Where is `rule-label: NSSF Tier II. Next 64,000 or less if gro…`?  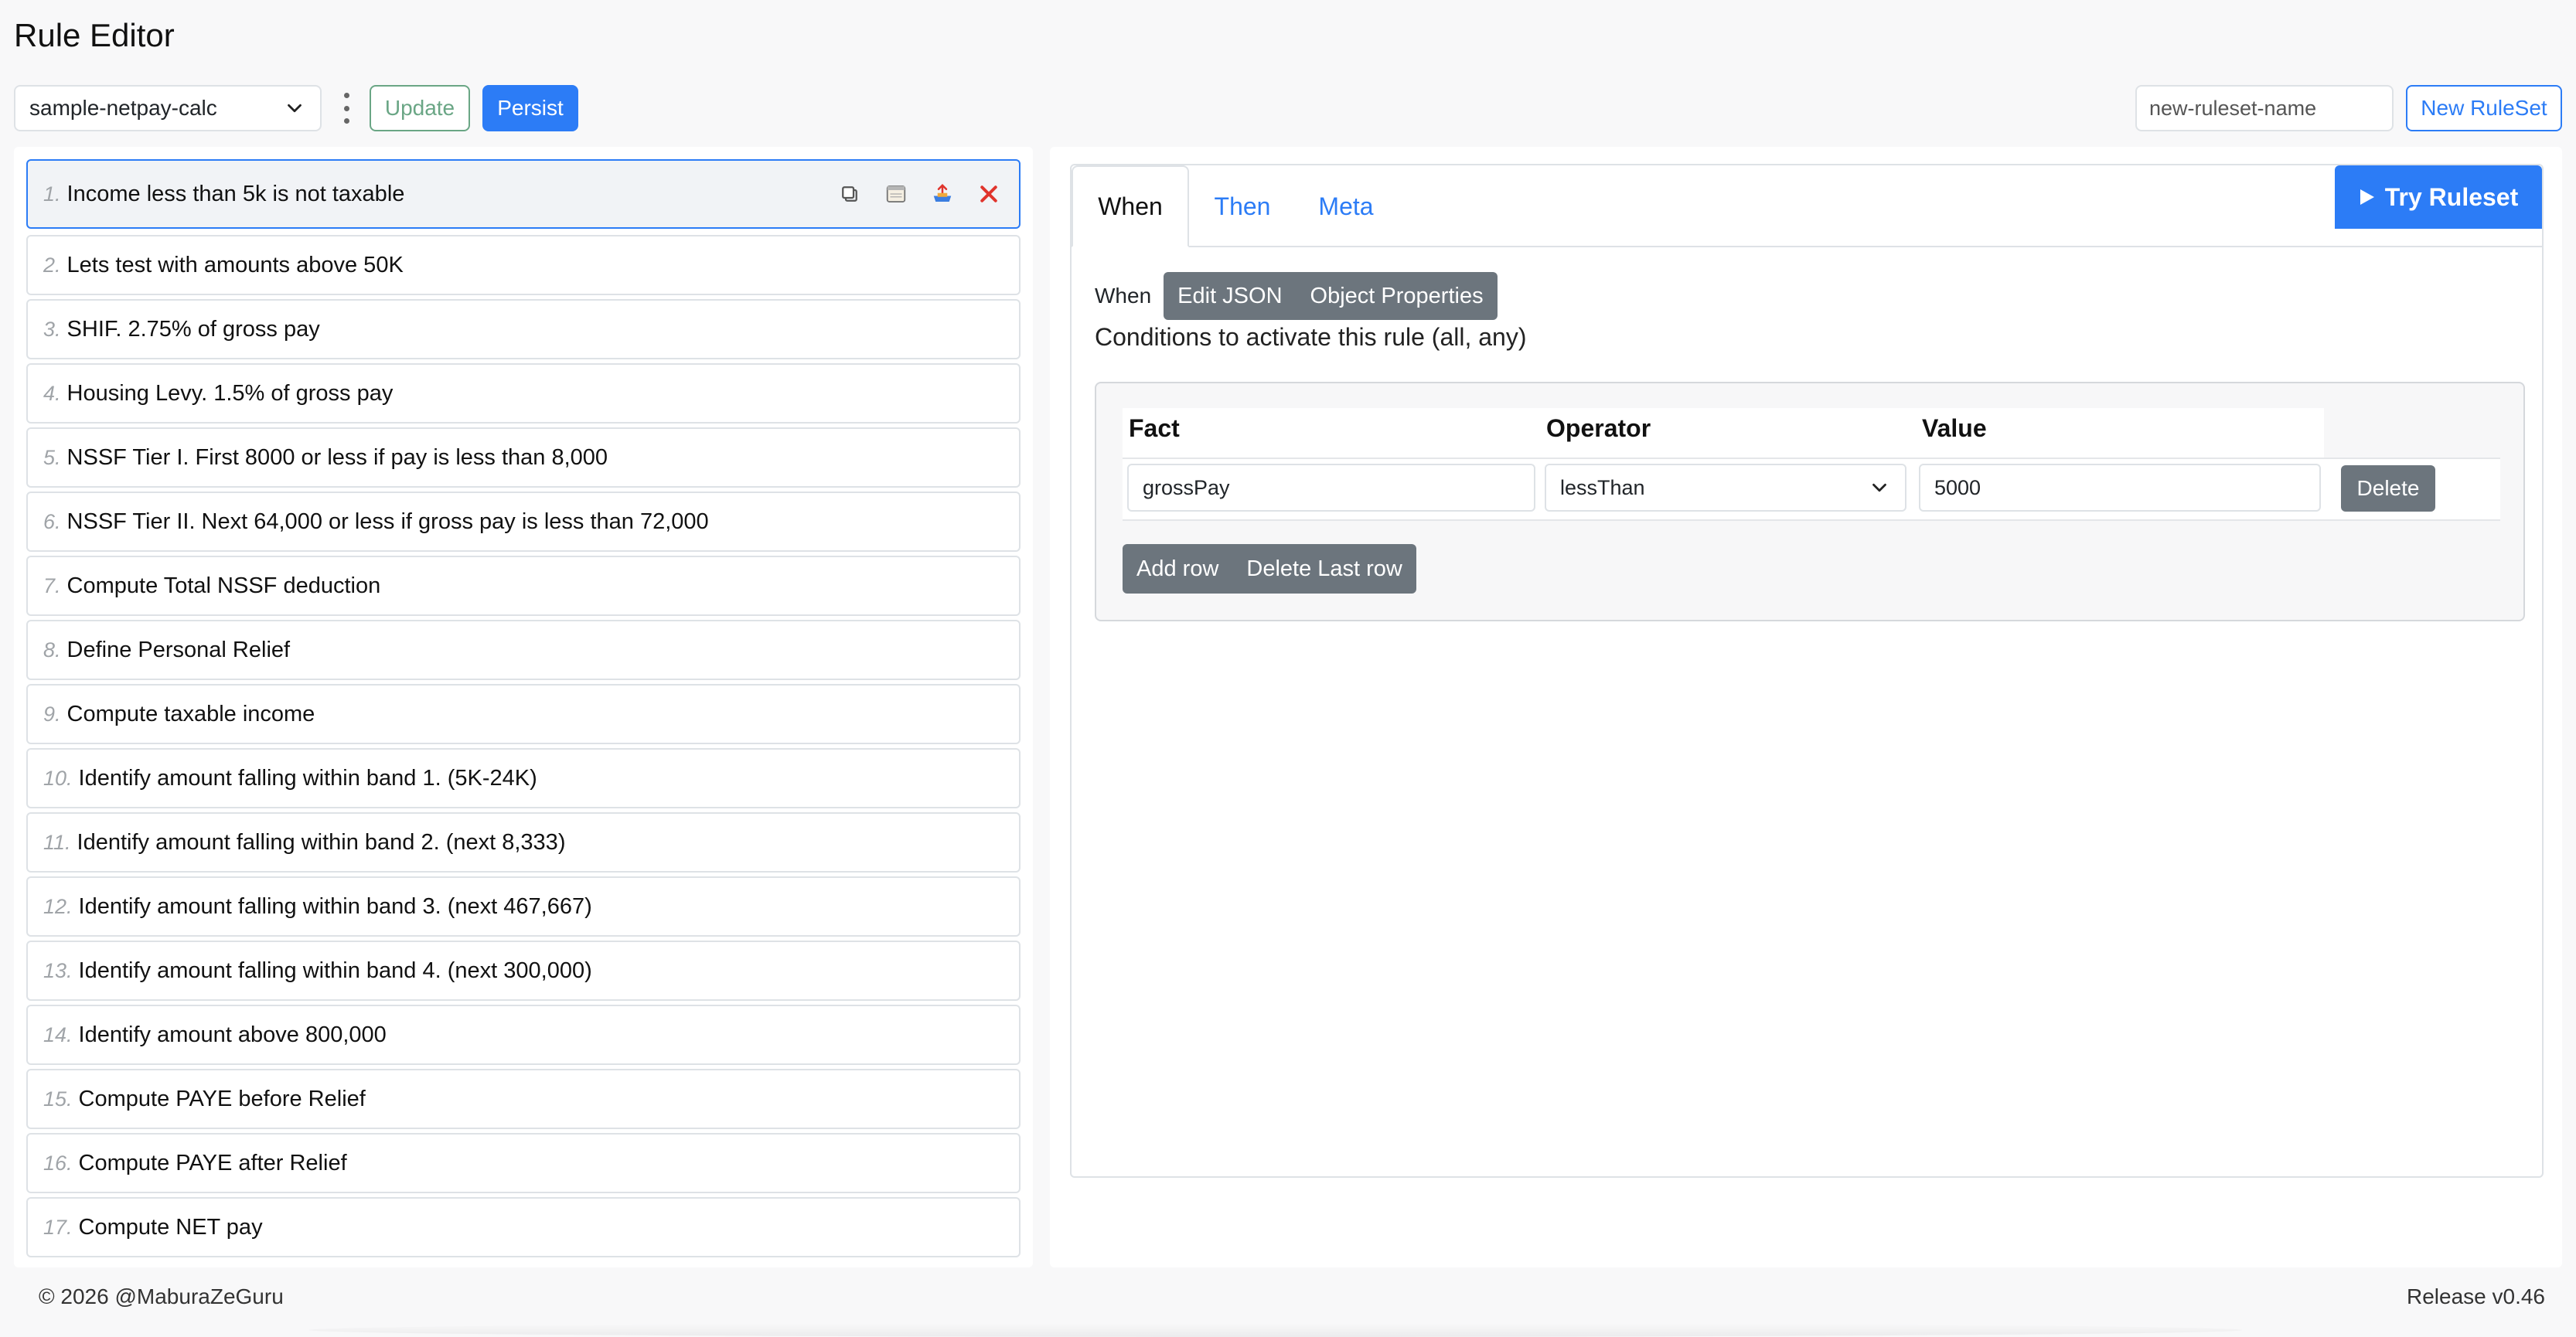 rule-label: NSSF Tier II. Next 64,000 or less if gro… is located at coordinates (387, 521).